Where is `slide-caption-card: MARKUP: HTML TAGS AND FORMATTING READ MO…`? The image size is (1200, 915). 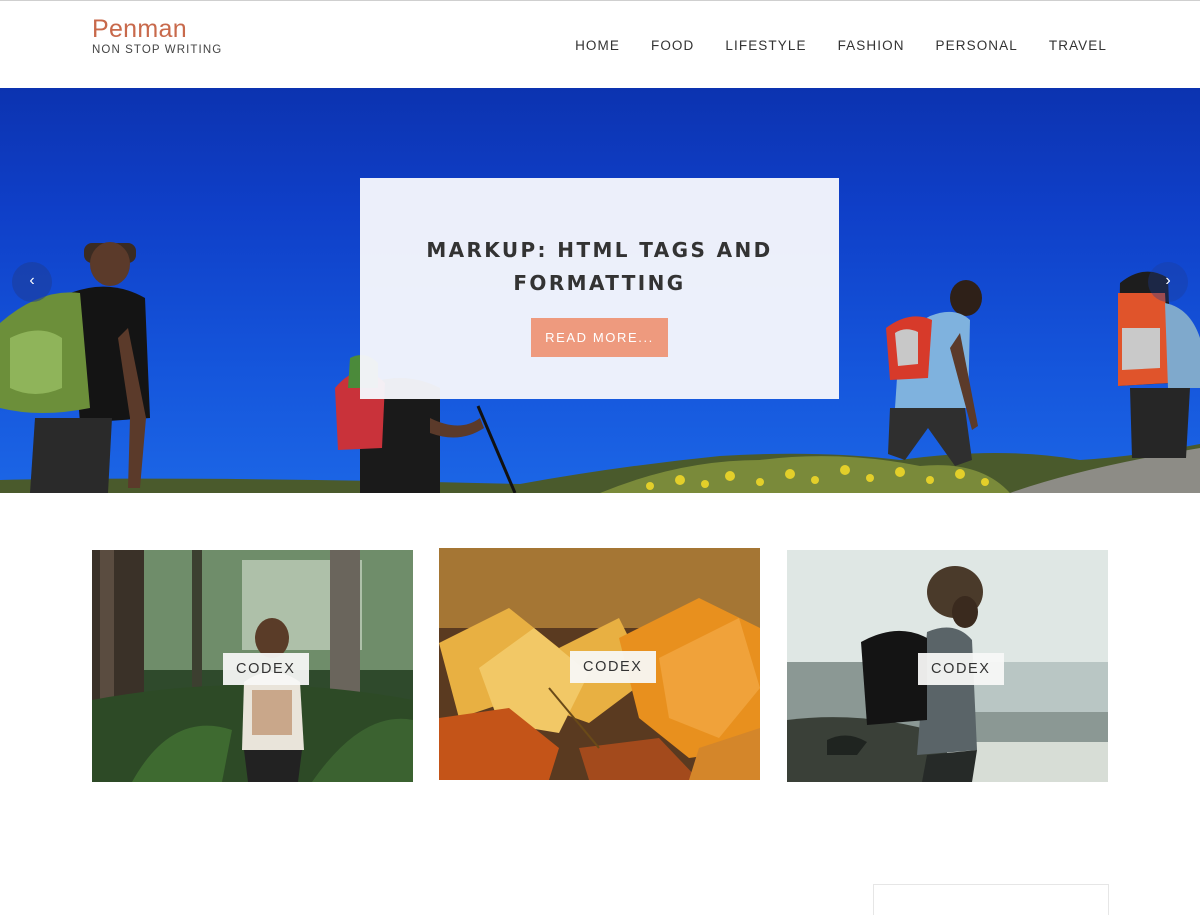 slide-caption-card: MARKUP: HTML TAGS AND FORMATTING READ MO… is located at coordinates (599, 288).